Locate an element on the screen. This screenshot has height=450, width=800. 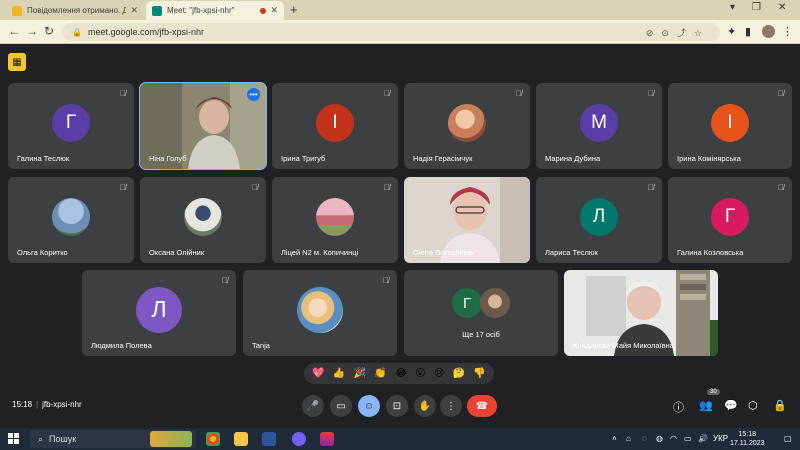
camera-button: ▭ is located at coordinates (341, 406).